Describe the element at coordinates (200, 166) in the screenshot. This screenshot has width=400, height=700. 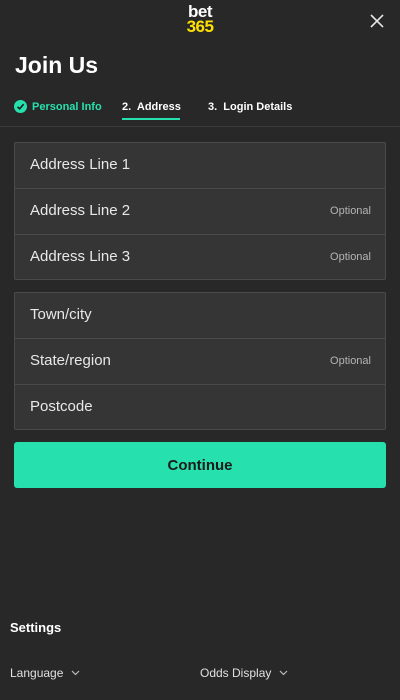
I see `address-line-1-field: Address Line 1` at that location.